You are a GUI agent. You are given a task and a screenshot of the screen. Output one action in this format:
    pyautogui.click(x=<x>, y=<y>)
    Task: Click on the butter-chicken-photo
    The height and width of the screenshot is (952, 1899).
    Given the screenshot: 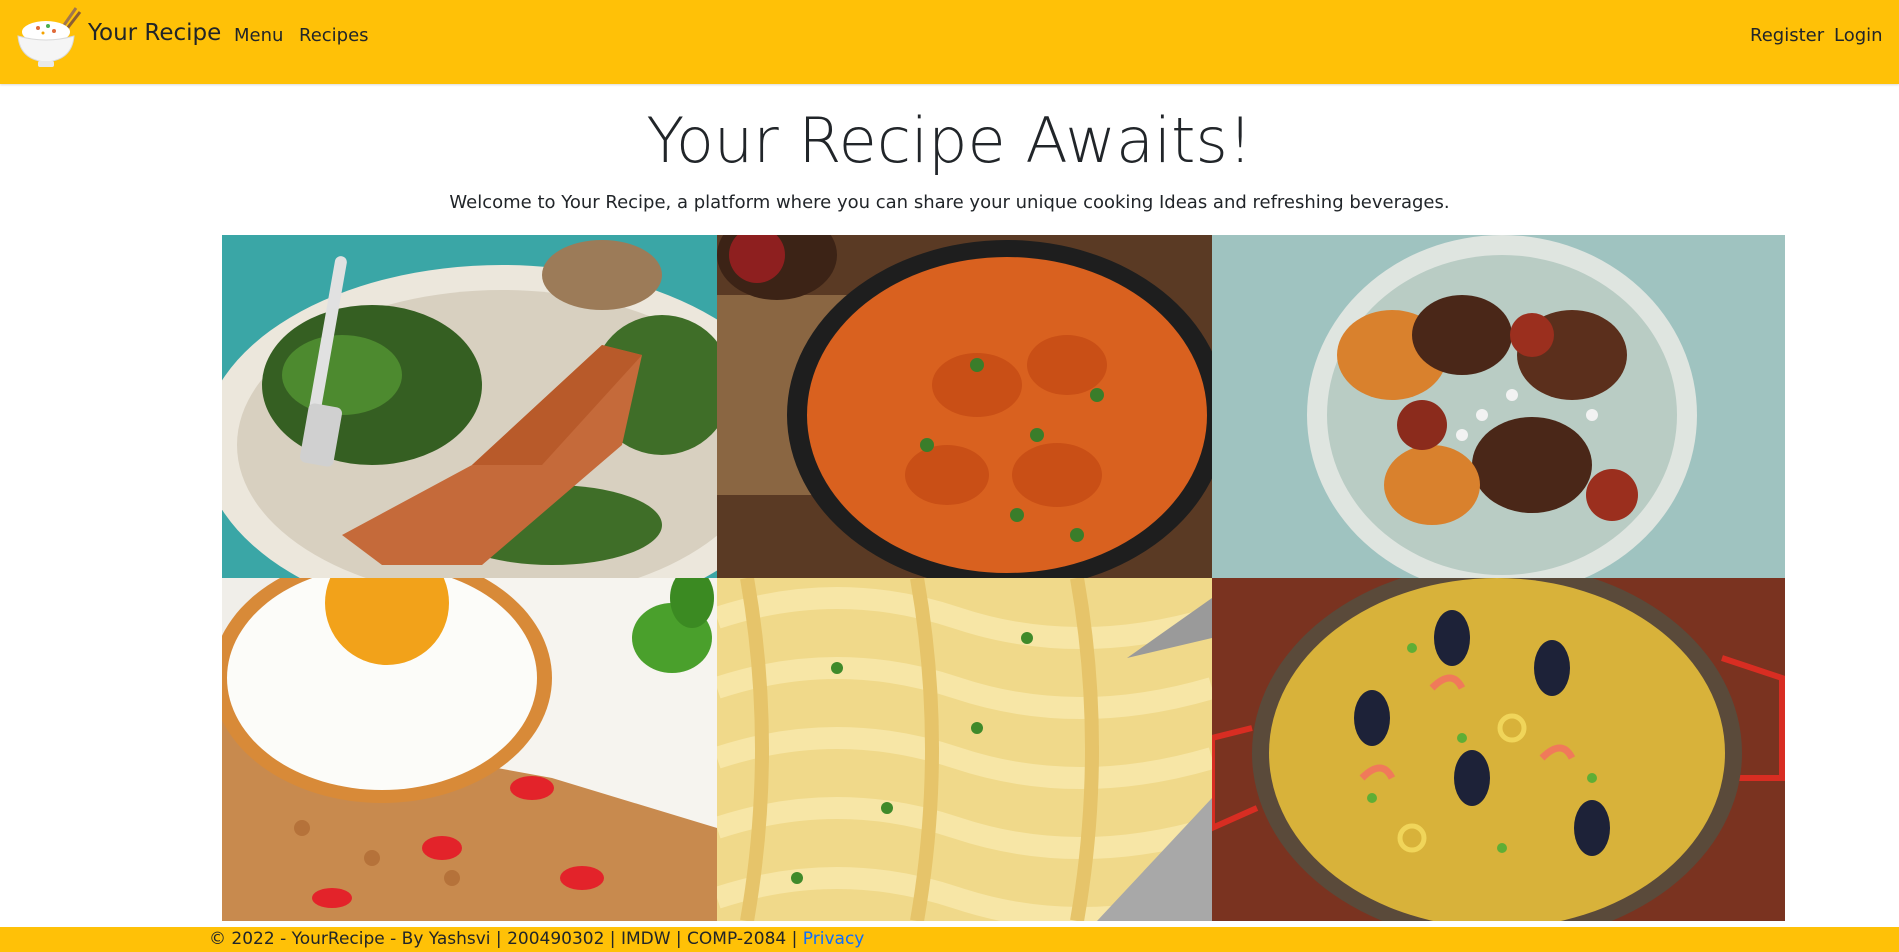 What is the action you would take?
    pyautogui.click(x=964, y=406)
    